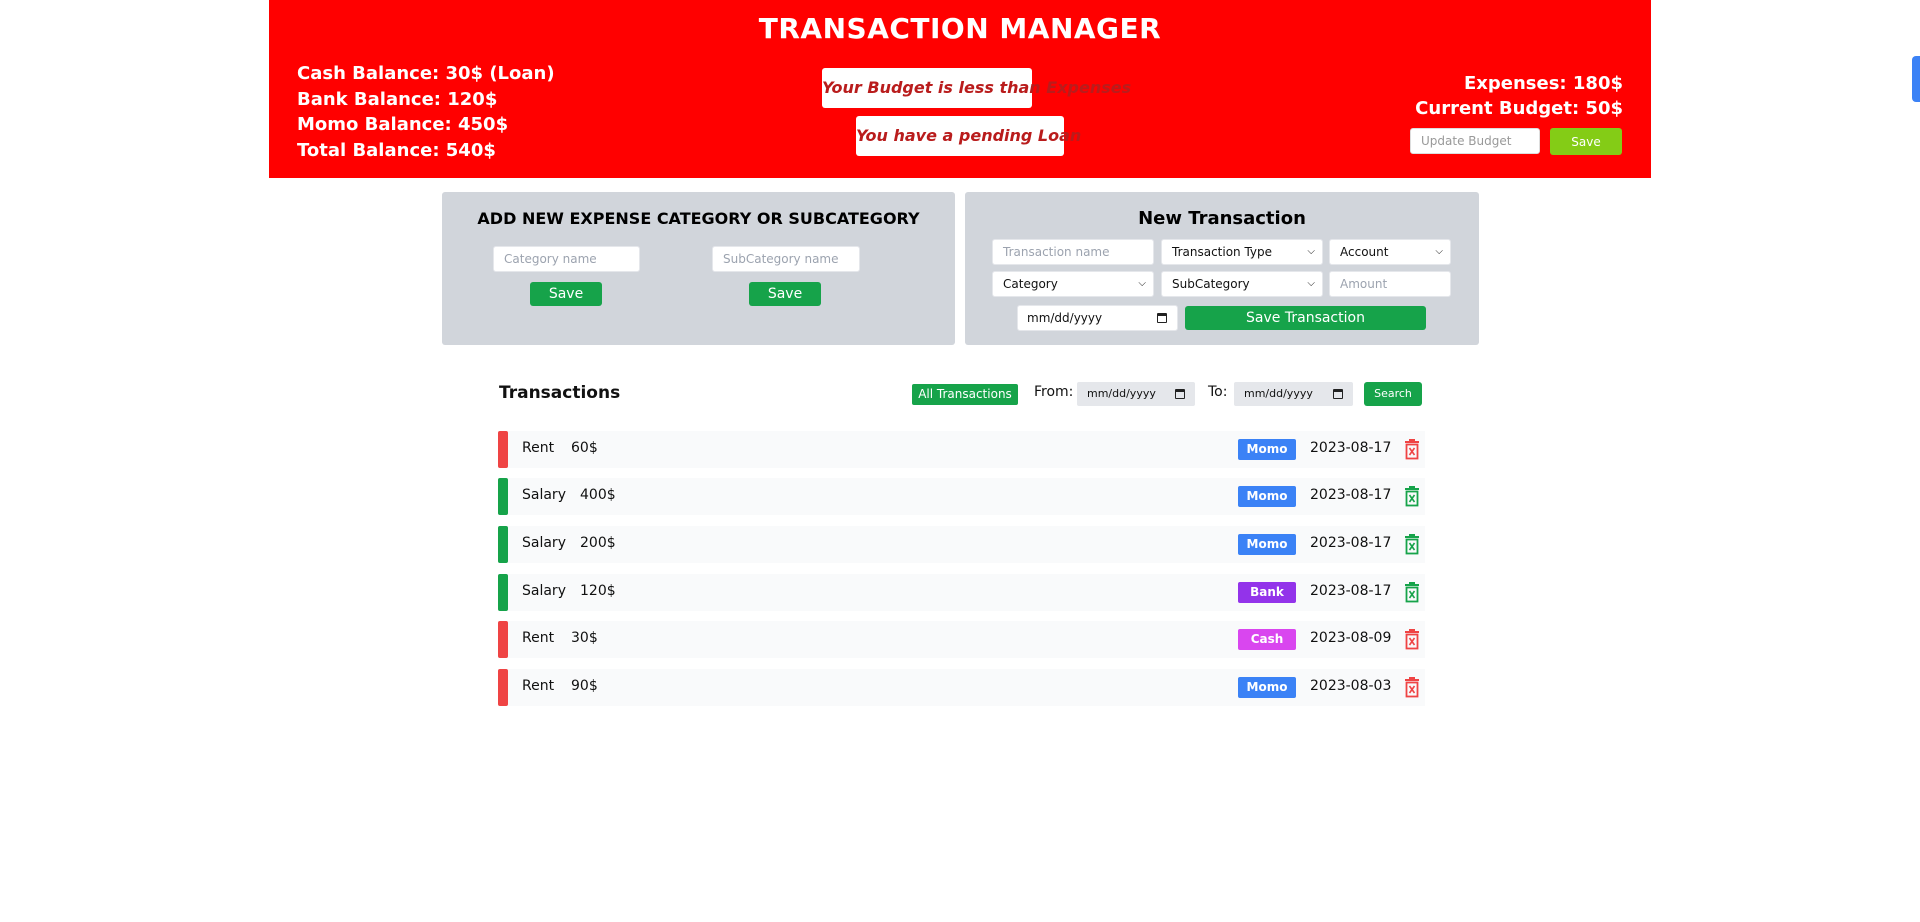 Image resolution: width=1920 pixels, height=922 pixels. Describe the element at coordinates (1267, 639) in the screenshot. I see `account-badge: Cash` at that location.